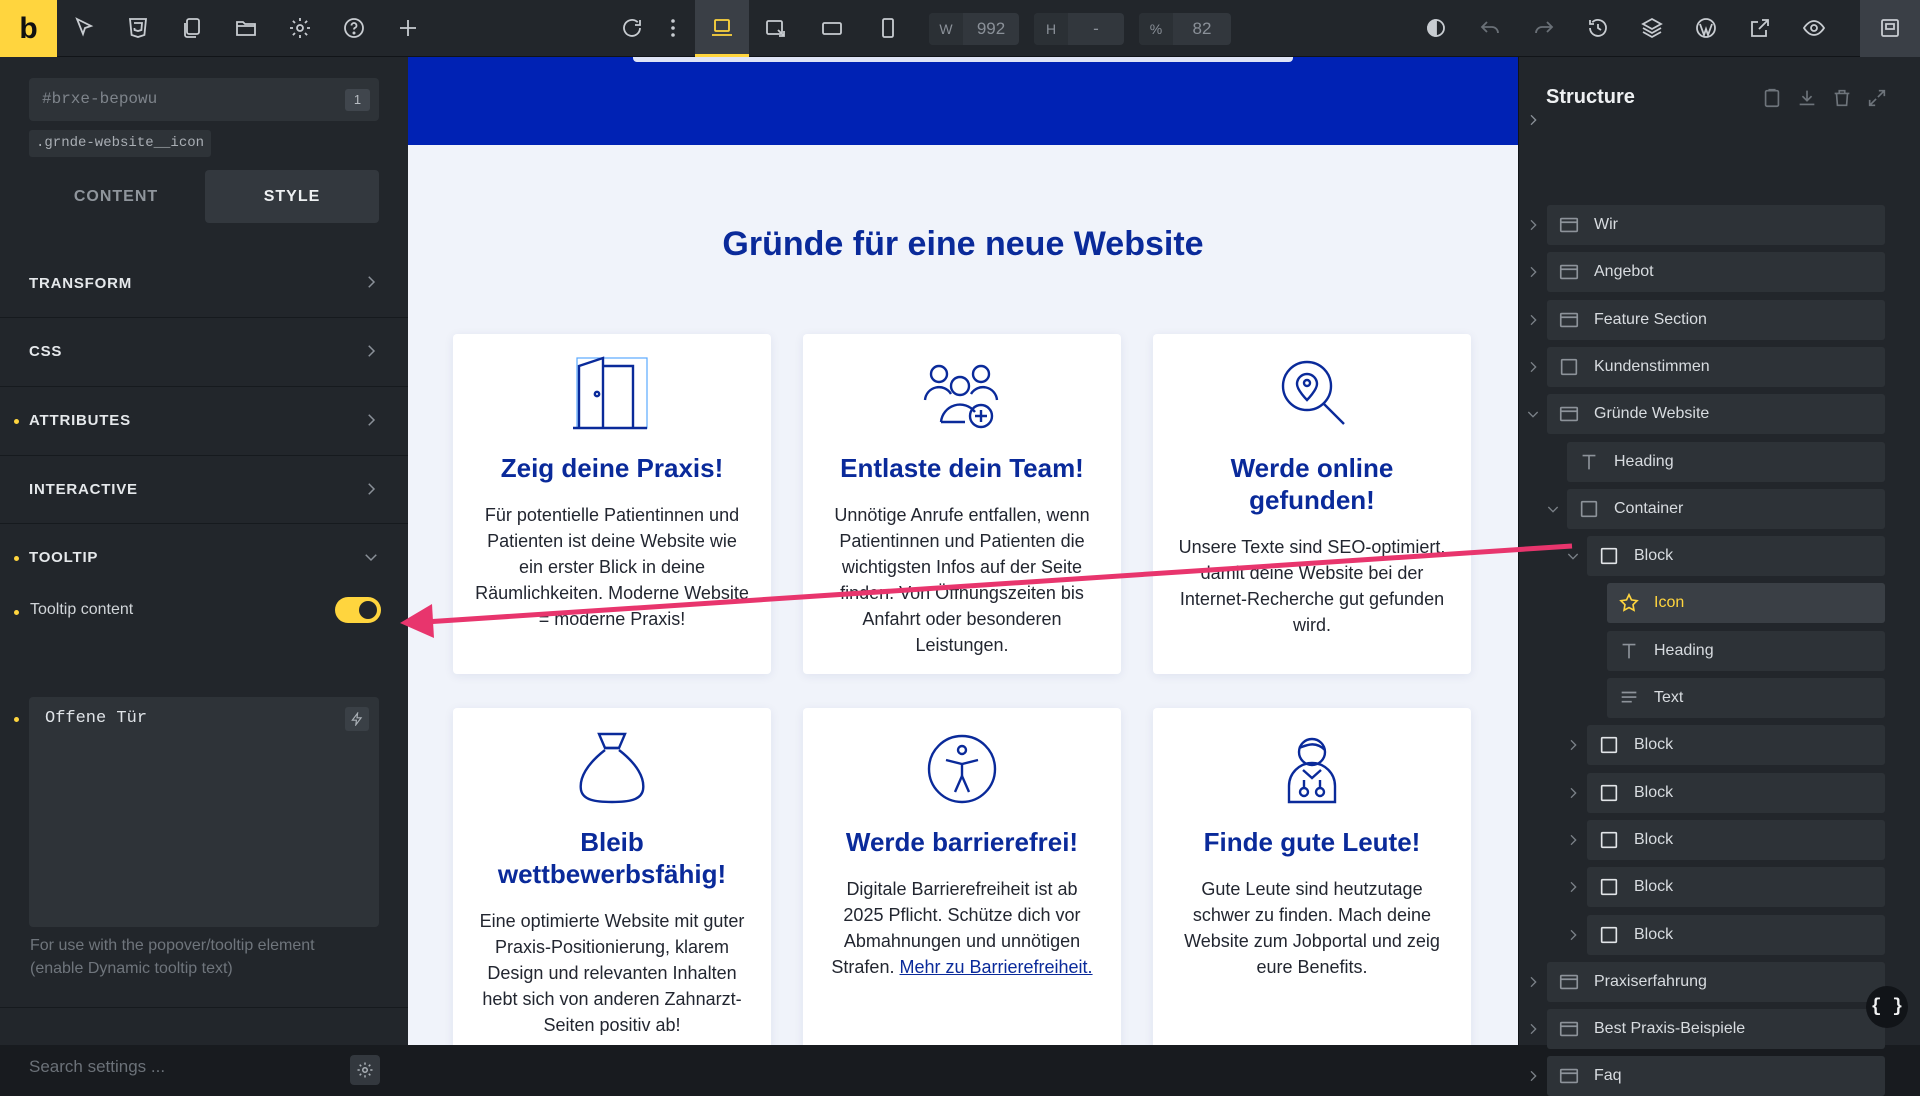  I want to click on help-icon, so click(354, 28).